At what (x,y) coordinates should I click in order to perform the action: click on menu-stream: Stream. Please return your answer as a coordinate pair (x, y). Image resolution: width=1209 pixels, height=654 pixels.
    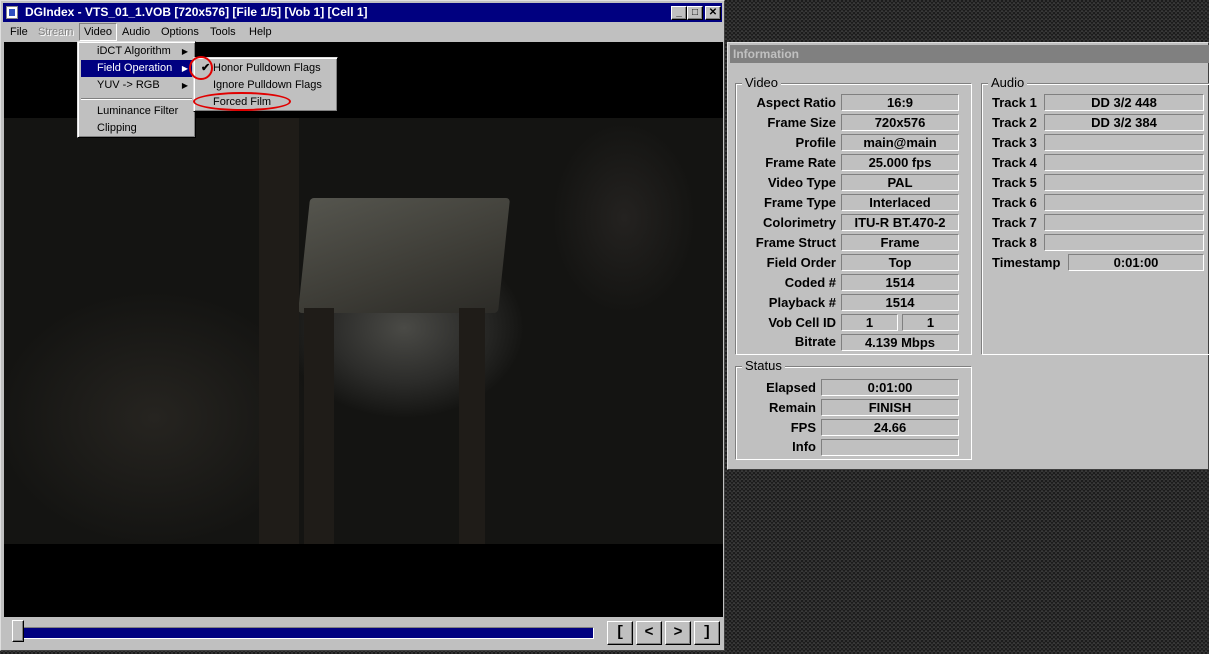
    Looking at the image, I should click on (55, 32).